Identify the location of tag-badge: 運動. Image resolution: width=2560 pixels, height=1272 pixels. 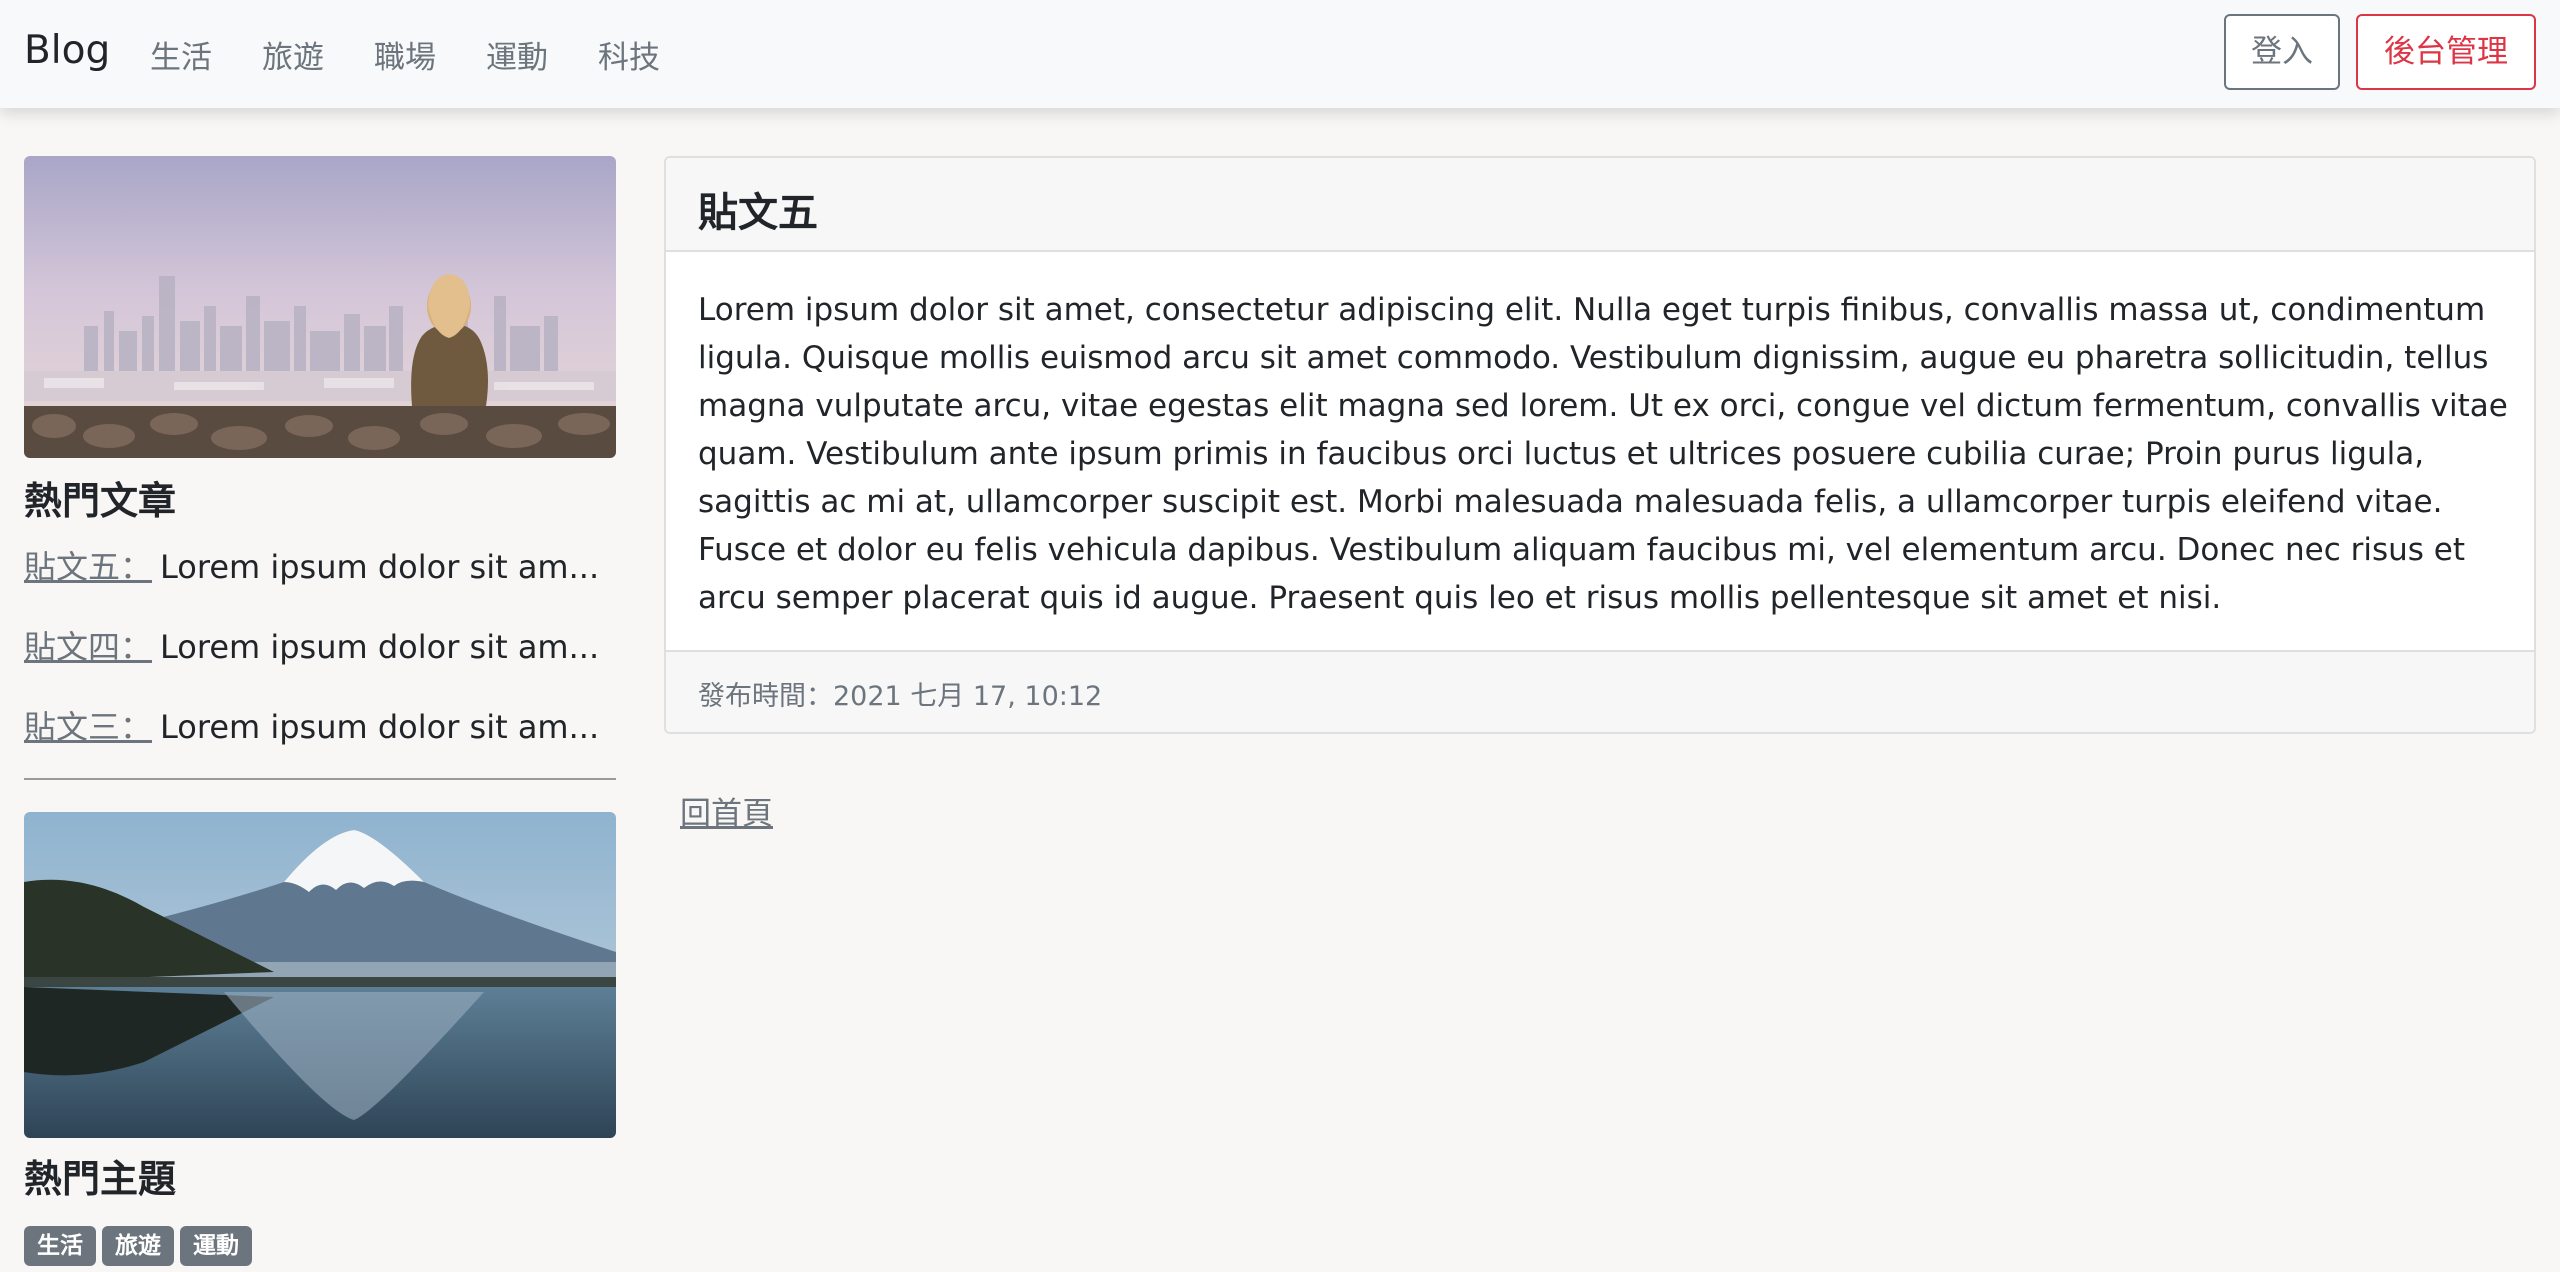
(216, 1246).